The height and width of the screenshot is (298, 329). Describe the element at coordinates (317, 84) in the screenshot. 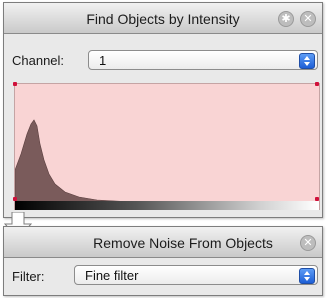

I see `threshold-marker-top-right` at that location.